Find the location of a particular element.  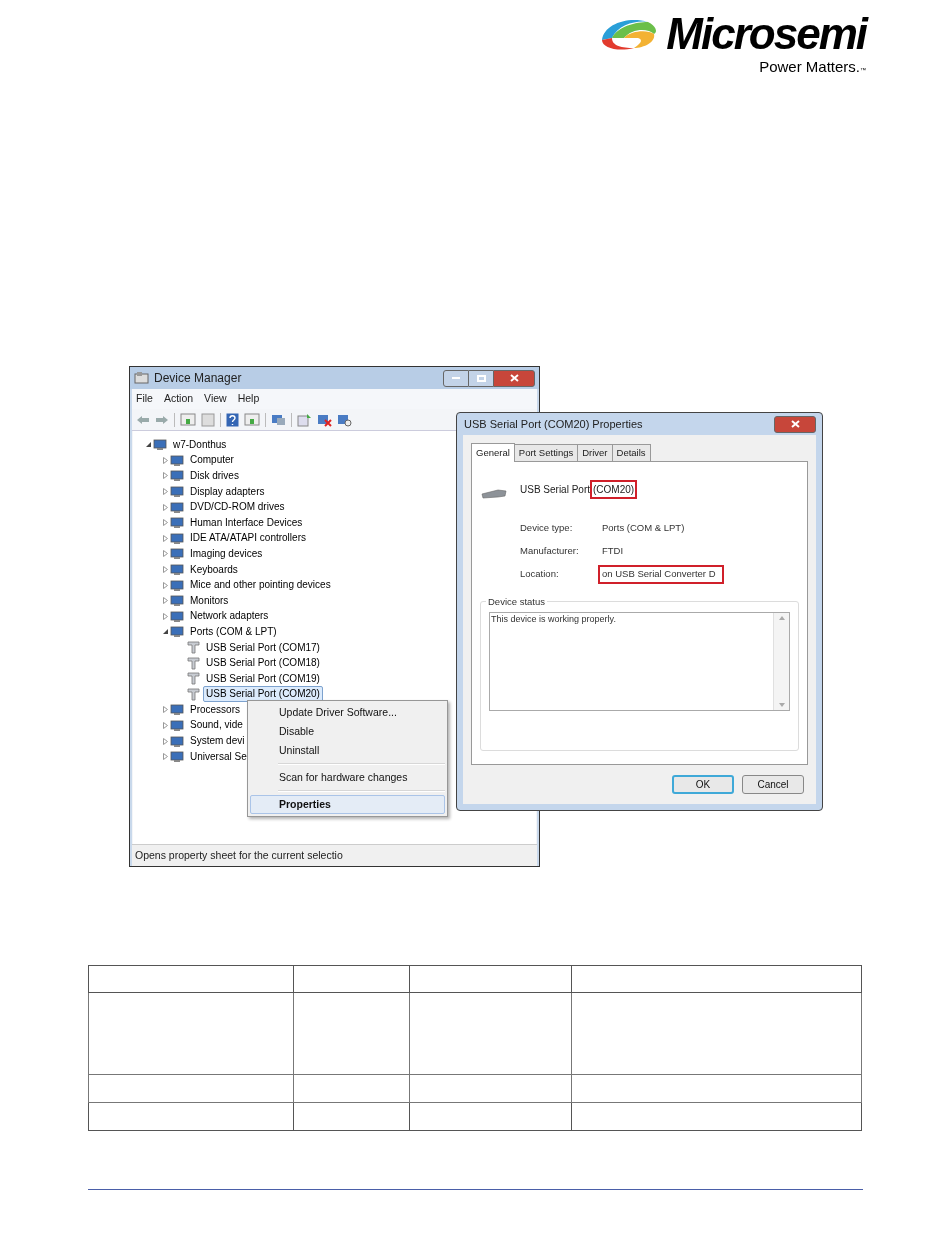

tree-item: Keyboards is located at coordinates (214, 569).